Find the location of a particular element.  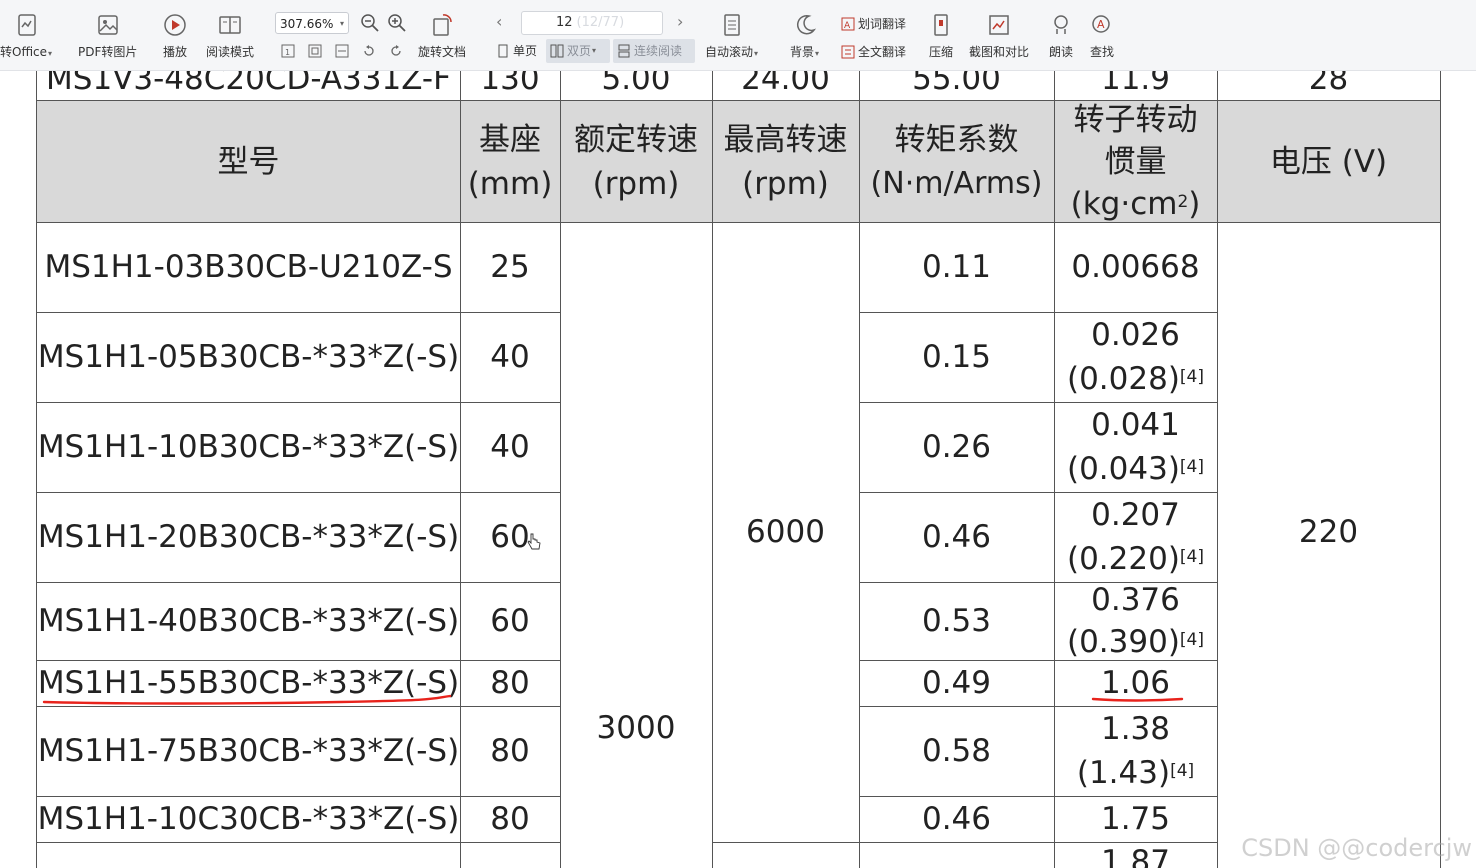

full-translate-label: 全文翻译 is located at coordinates (882, 52).